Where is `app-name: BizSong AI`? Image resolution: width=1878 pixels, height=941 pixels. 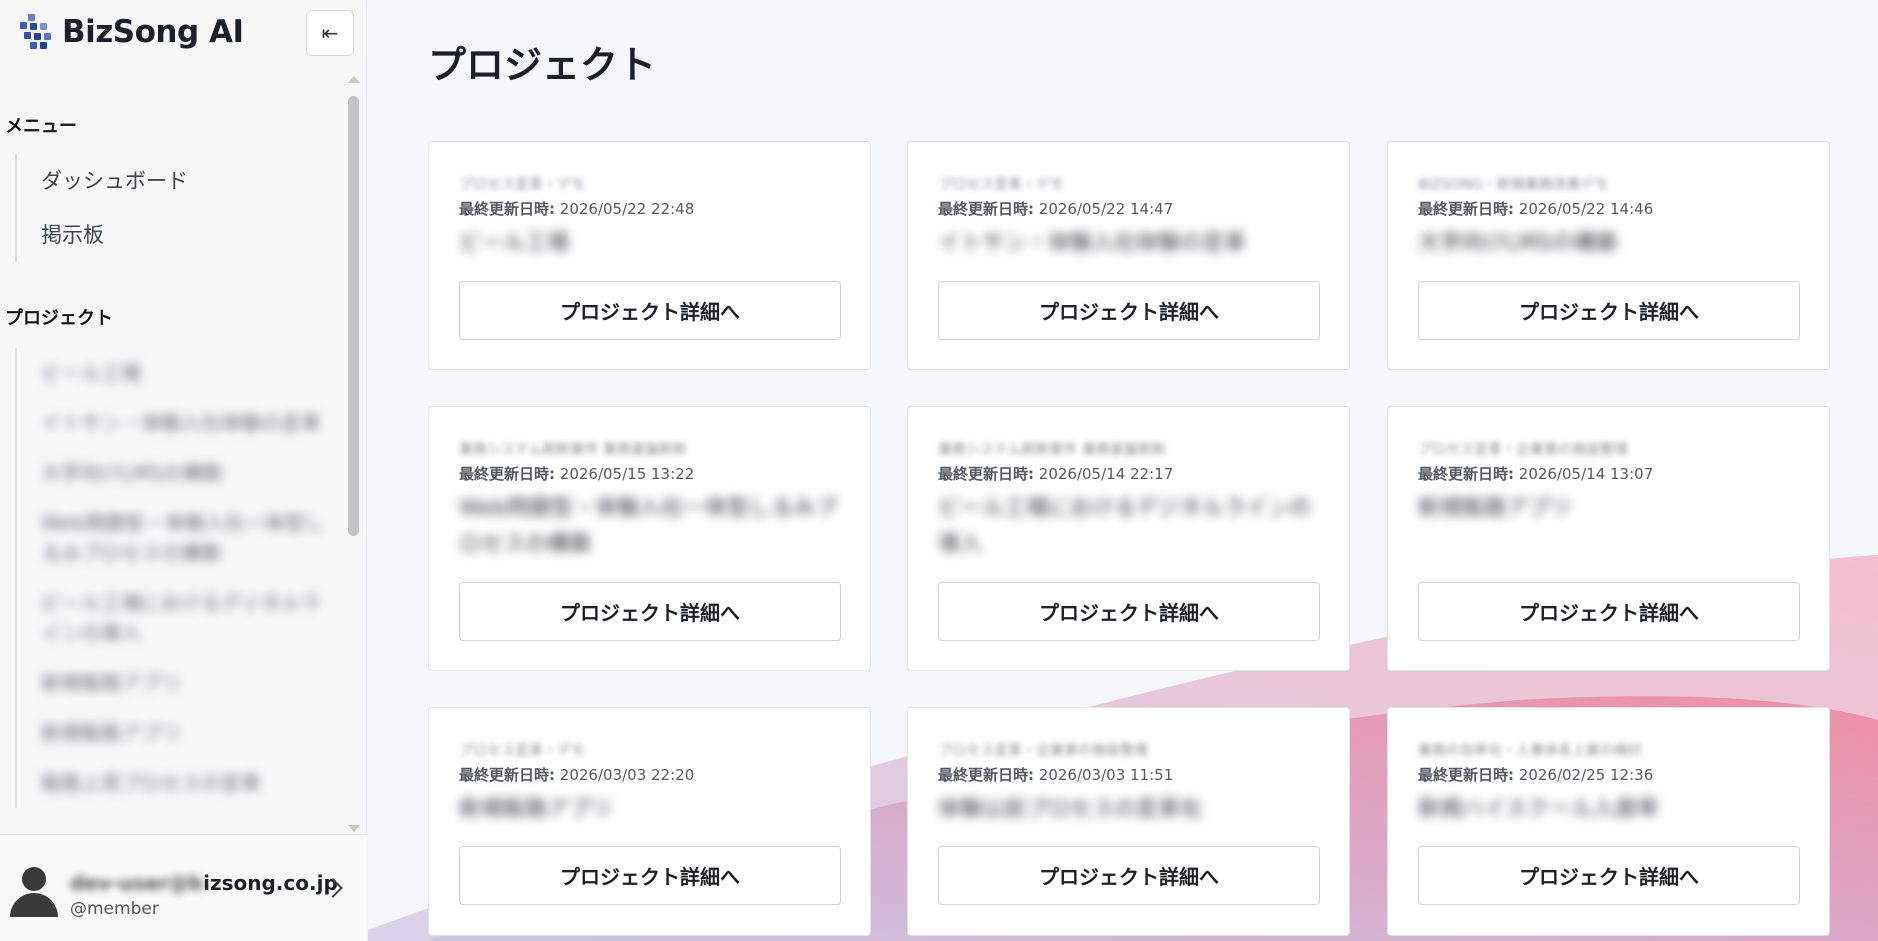 app-name: BizSong AI is located at coordinates (153, 32).